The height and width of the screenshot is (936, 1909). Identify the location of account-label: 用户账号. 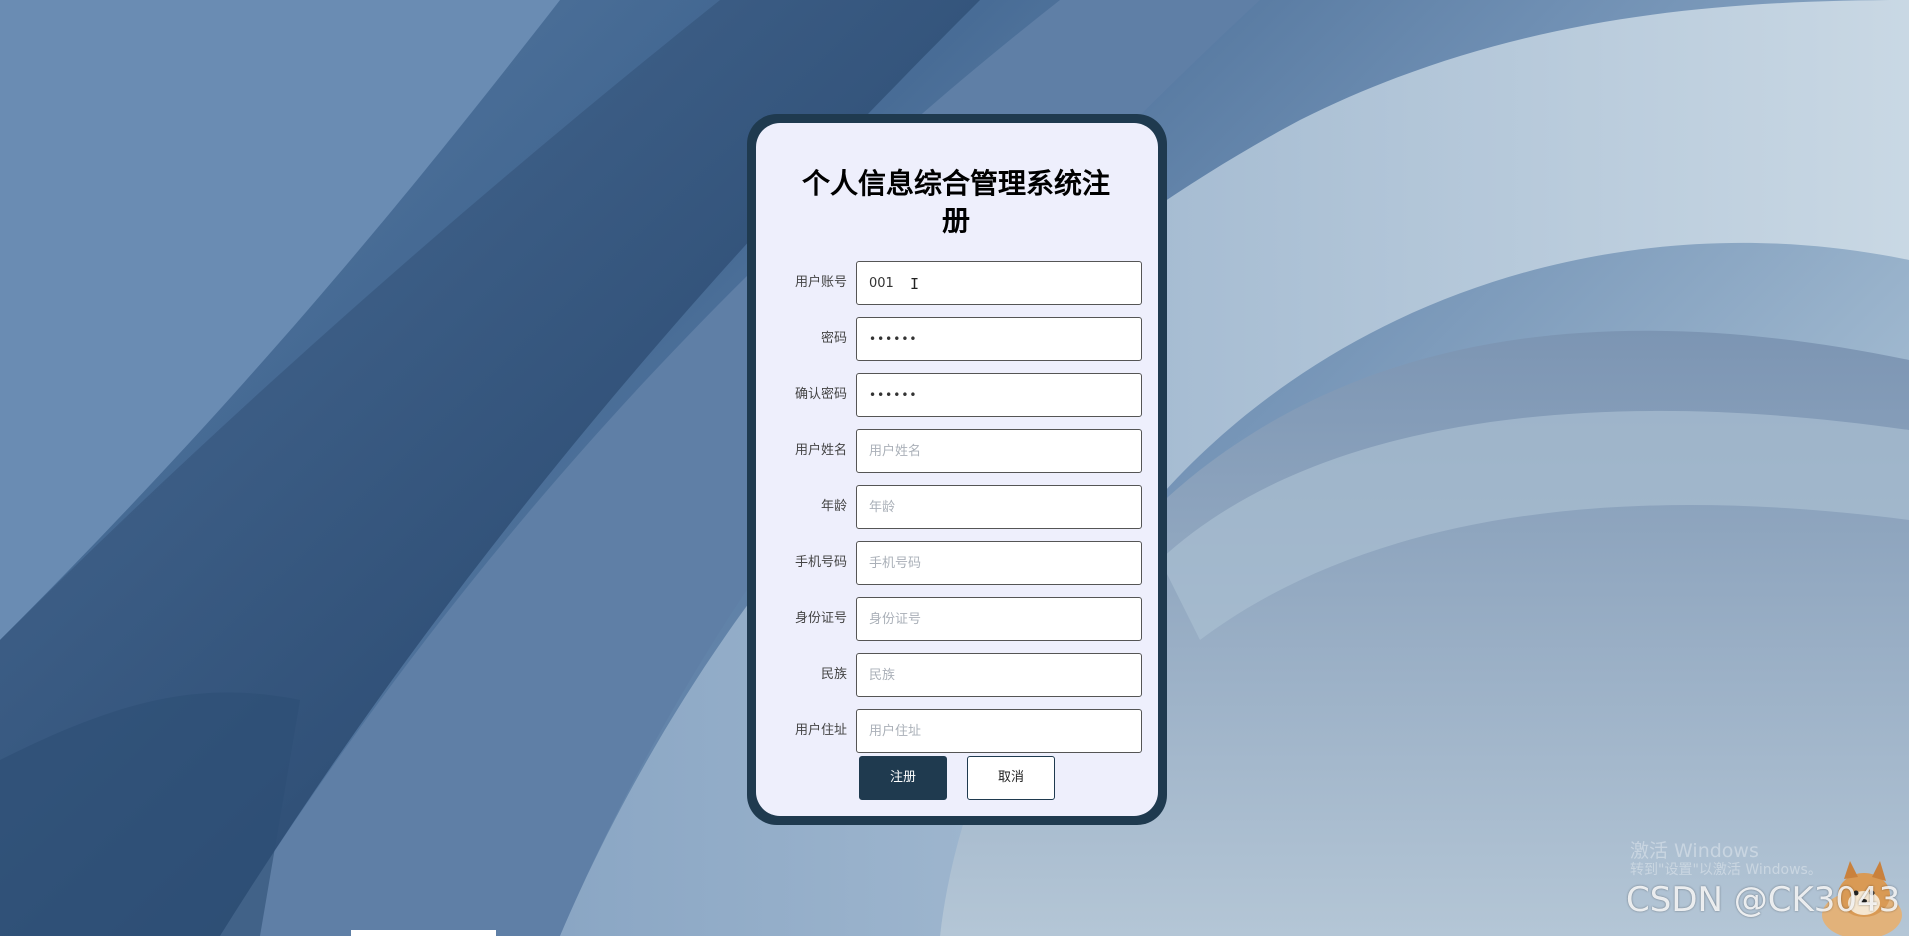
(820, 282).